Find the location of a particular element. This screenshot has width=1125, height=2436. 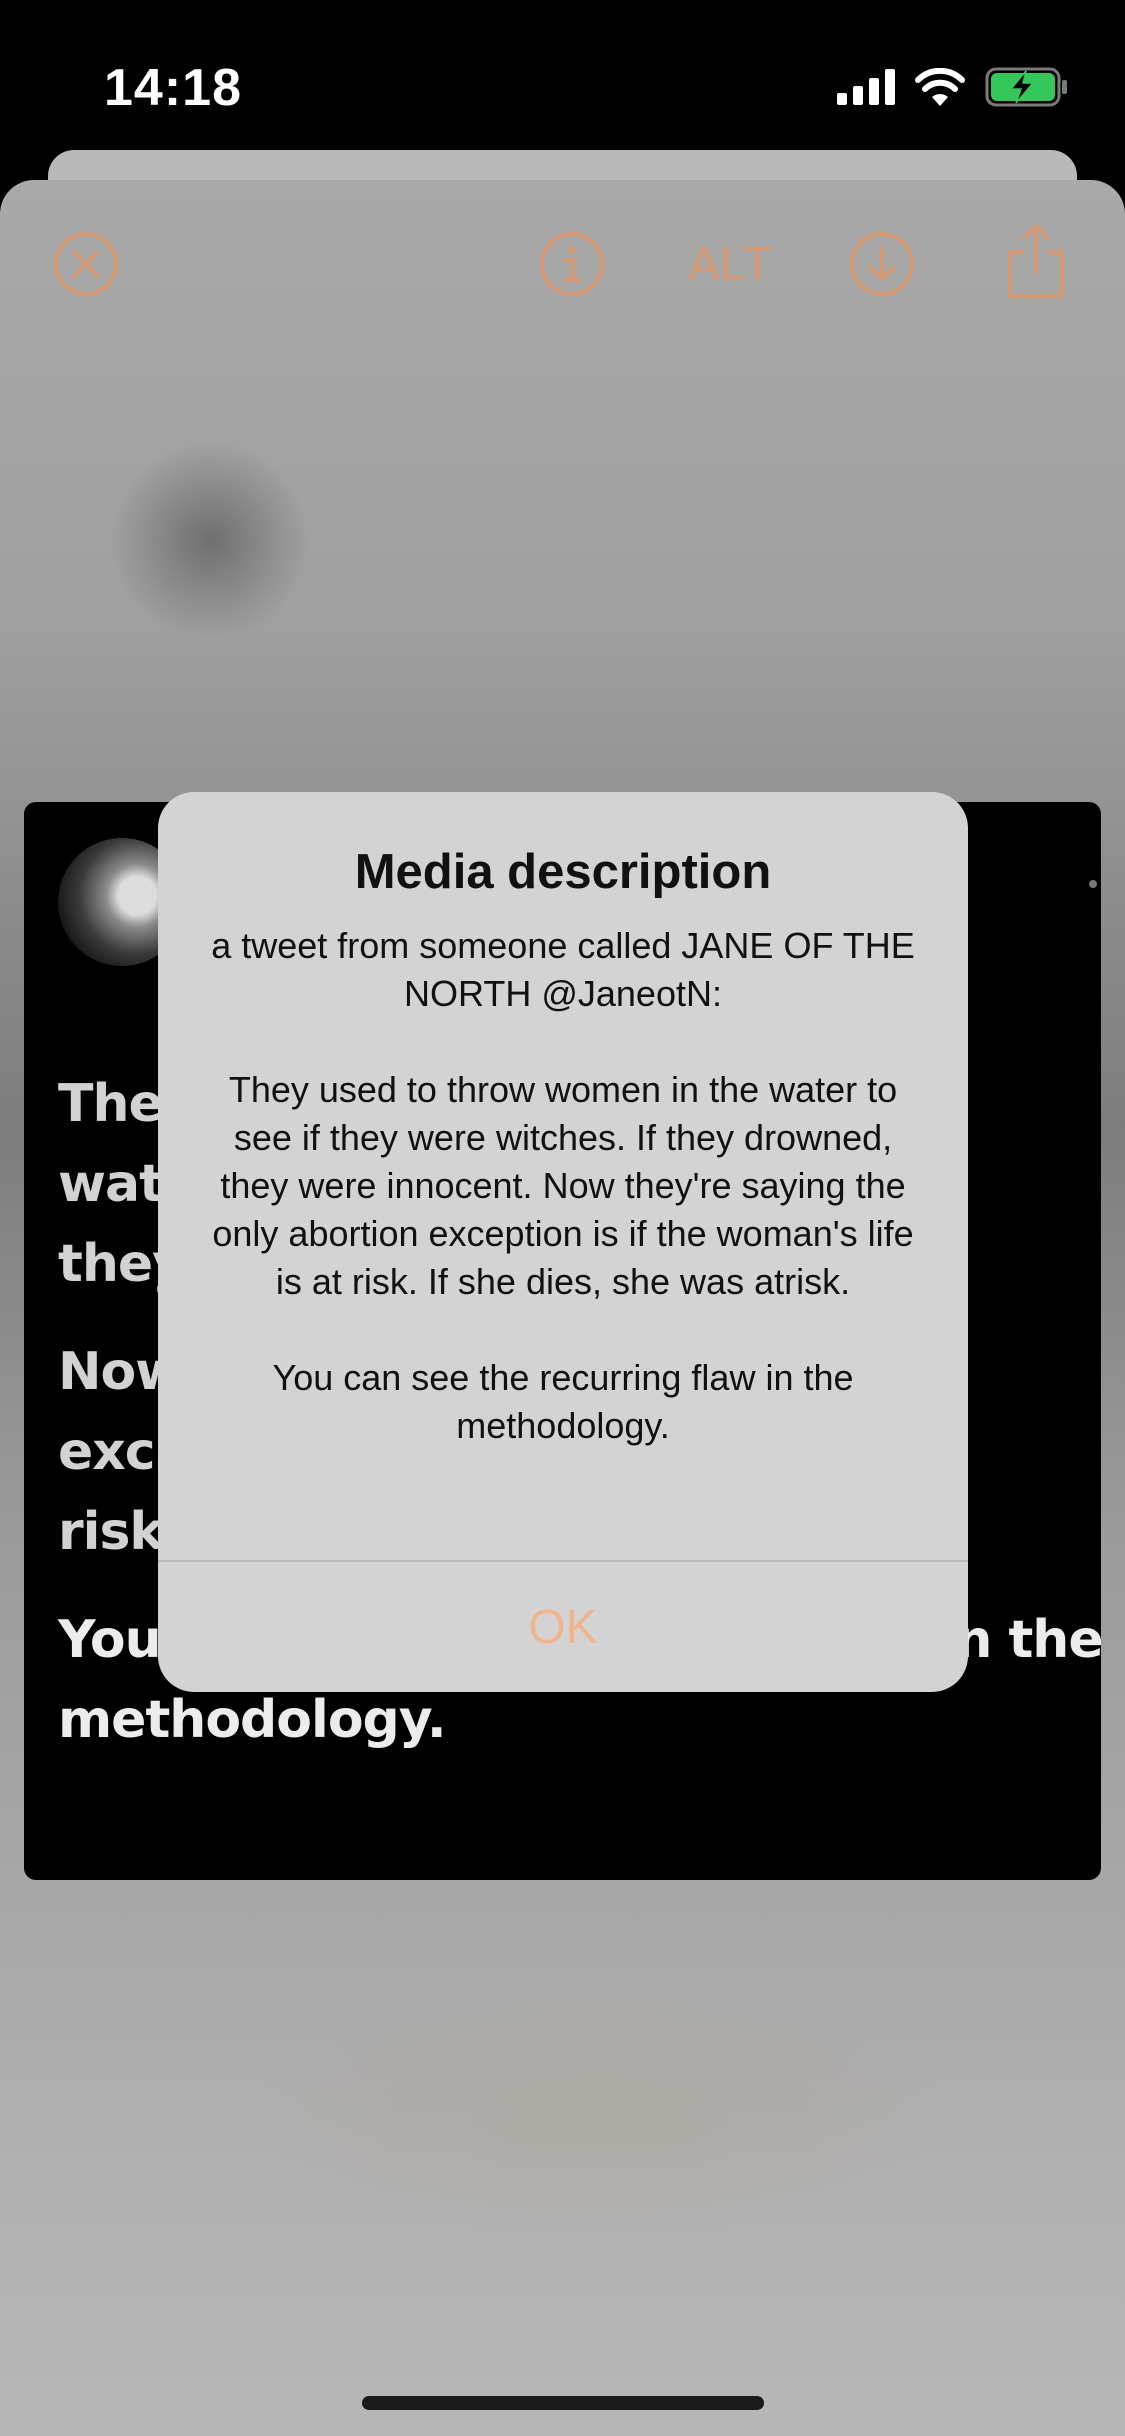

media-toolbar: ALT is located at coordinates (562, 265).